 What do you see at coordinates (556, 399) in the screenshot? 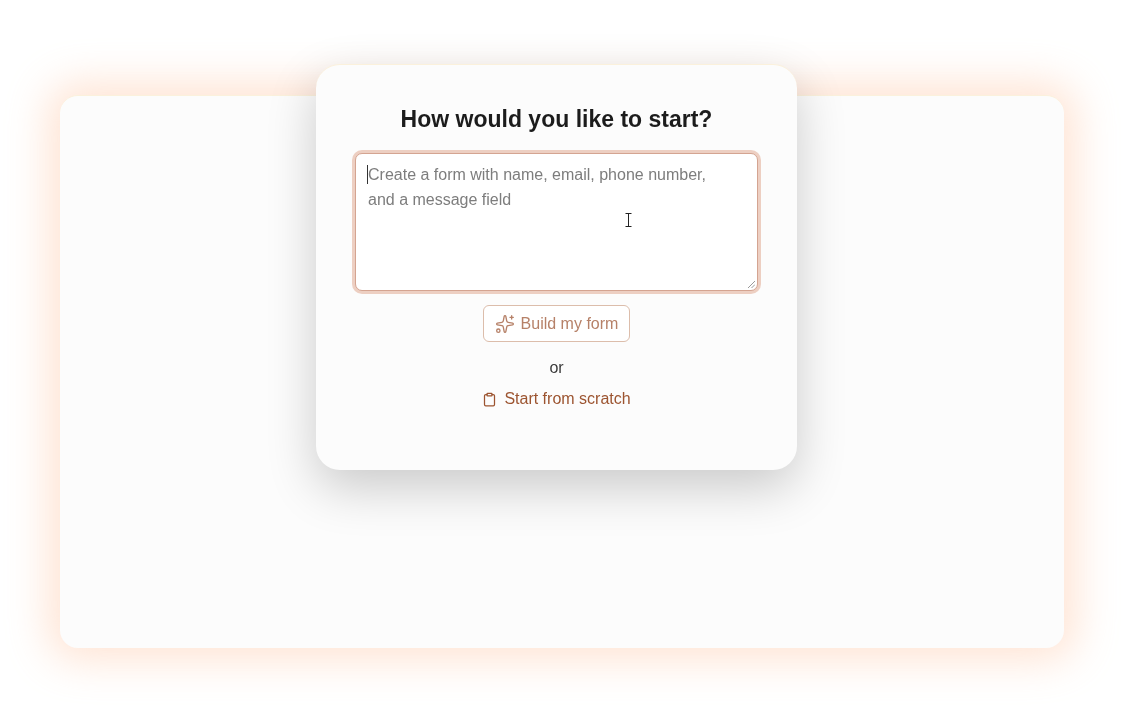
I see `start-from-scratch-link: Start from scratch` at bounding box center [556, 399].